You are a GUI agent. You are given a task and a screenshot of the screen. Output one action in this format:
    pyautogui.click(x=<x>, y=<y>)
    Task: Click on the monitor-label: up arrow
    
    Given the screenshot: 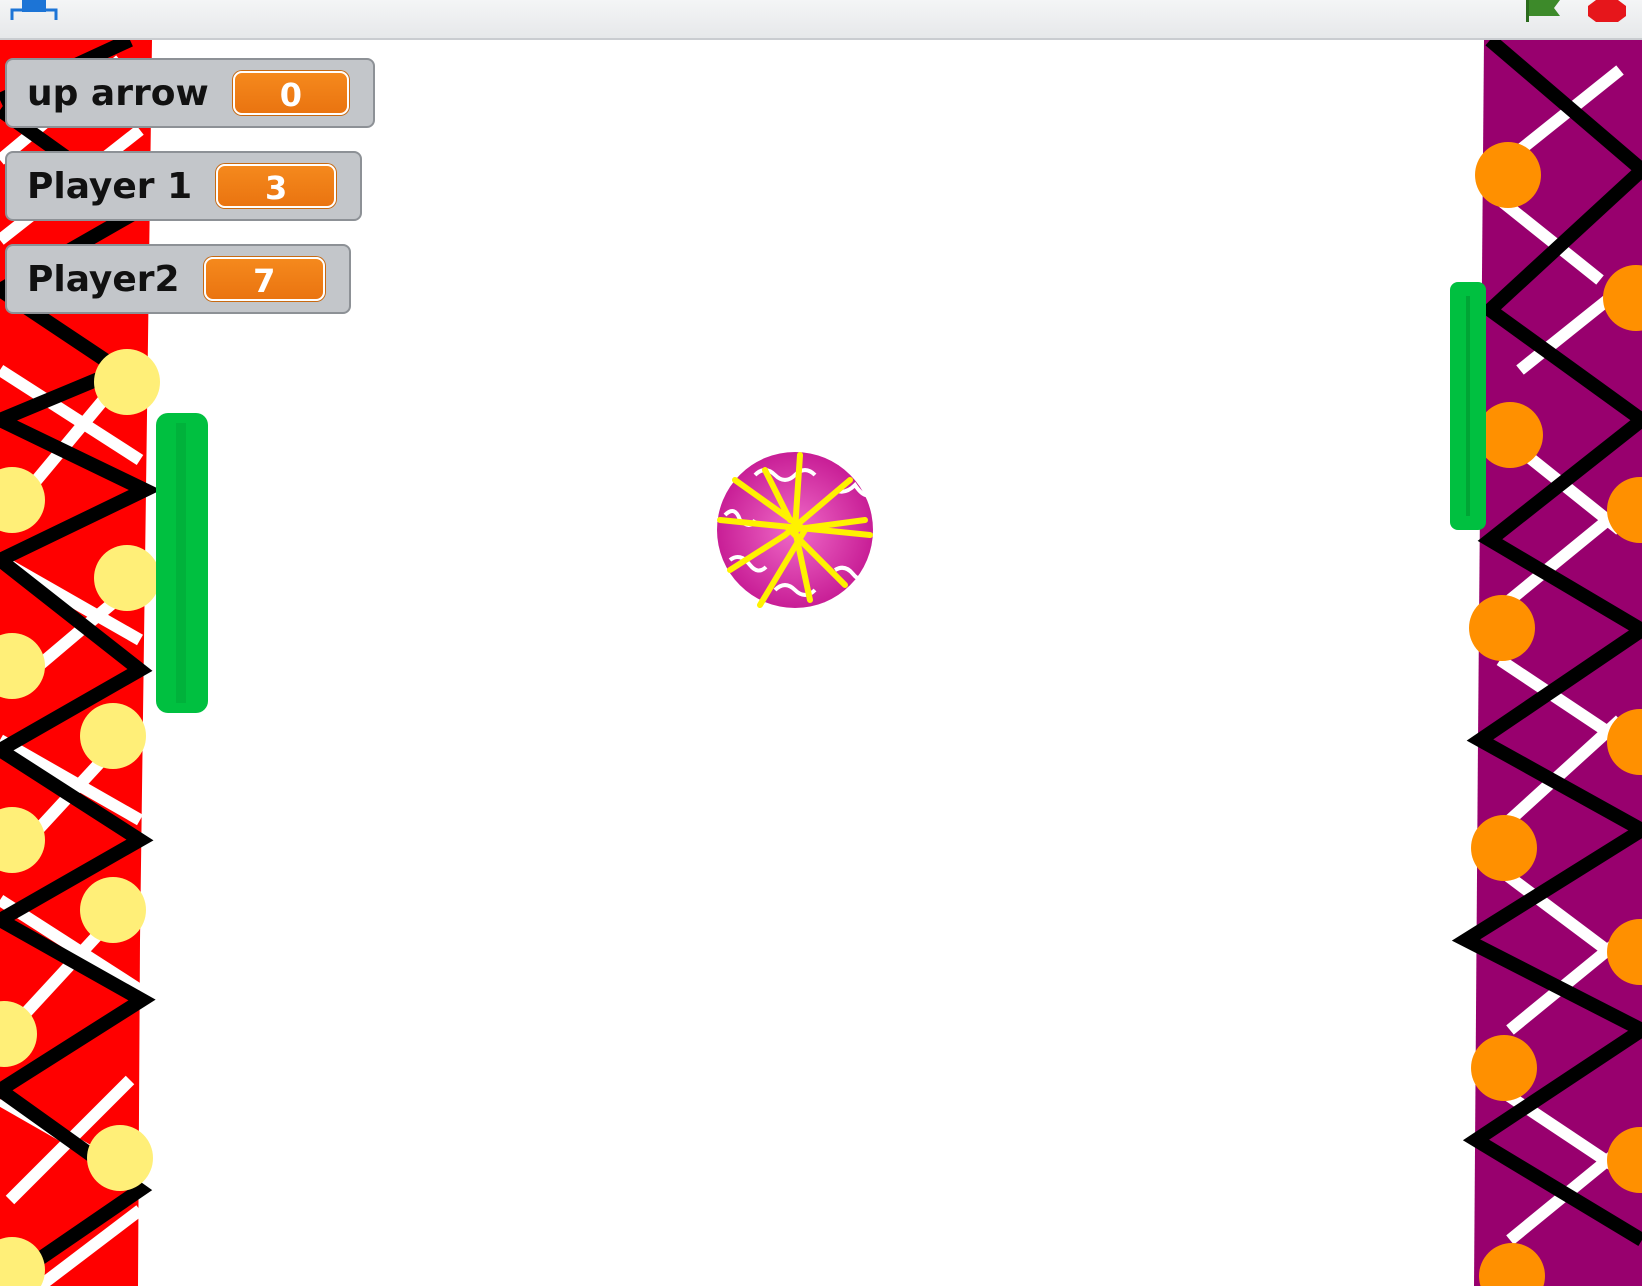 What is the action you would take?
    pyautogui.click(x=118, y=93)
    